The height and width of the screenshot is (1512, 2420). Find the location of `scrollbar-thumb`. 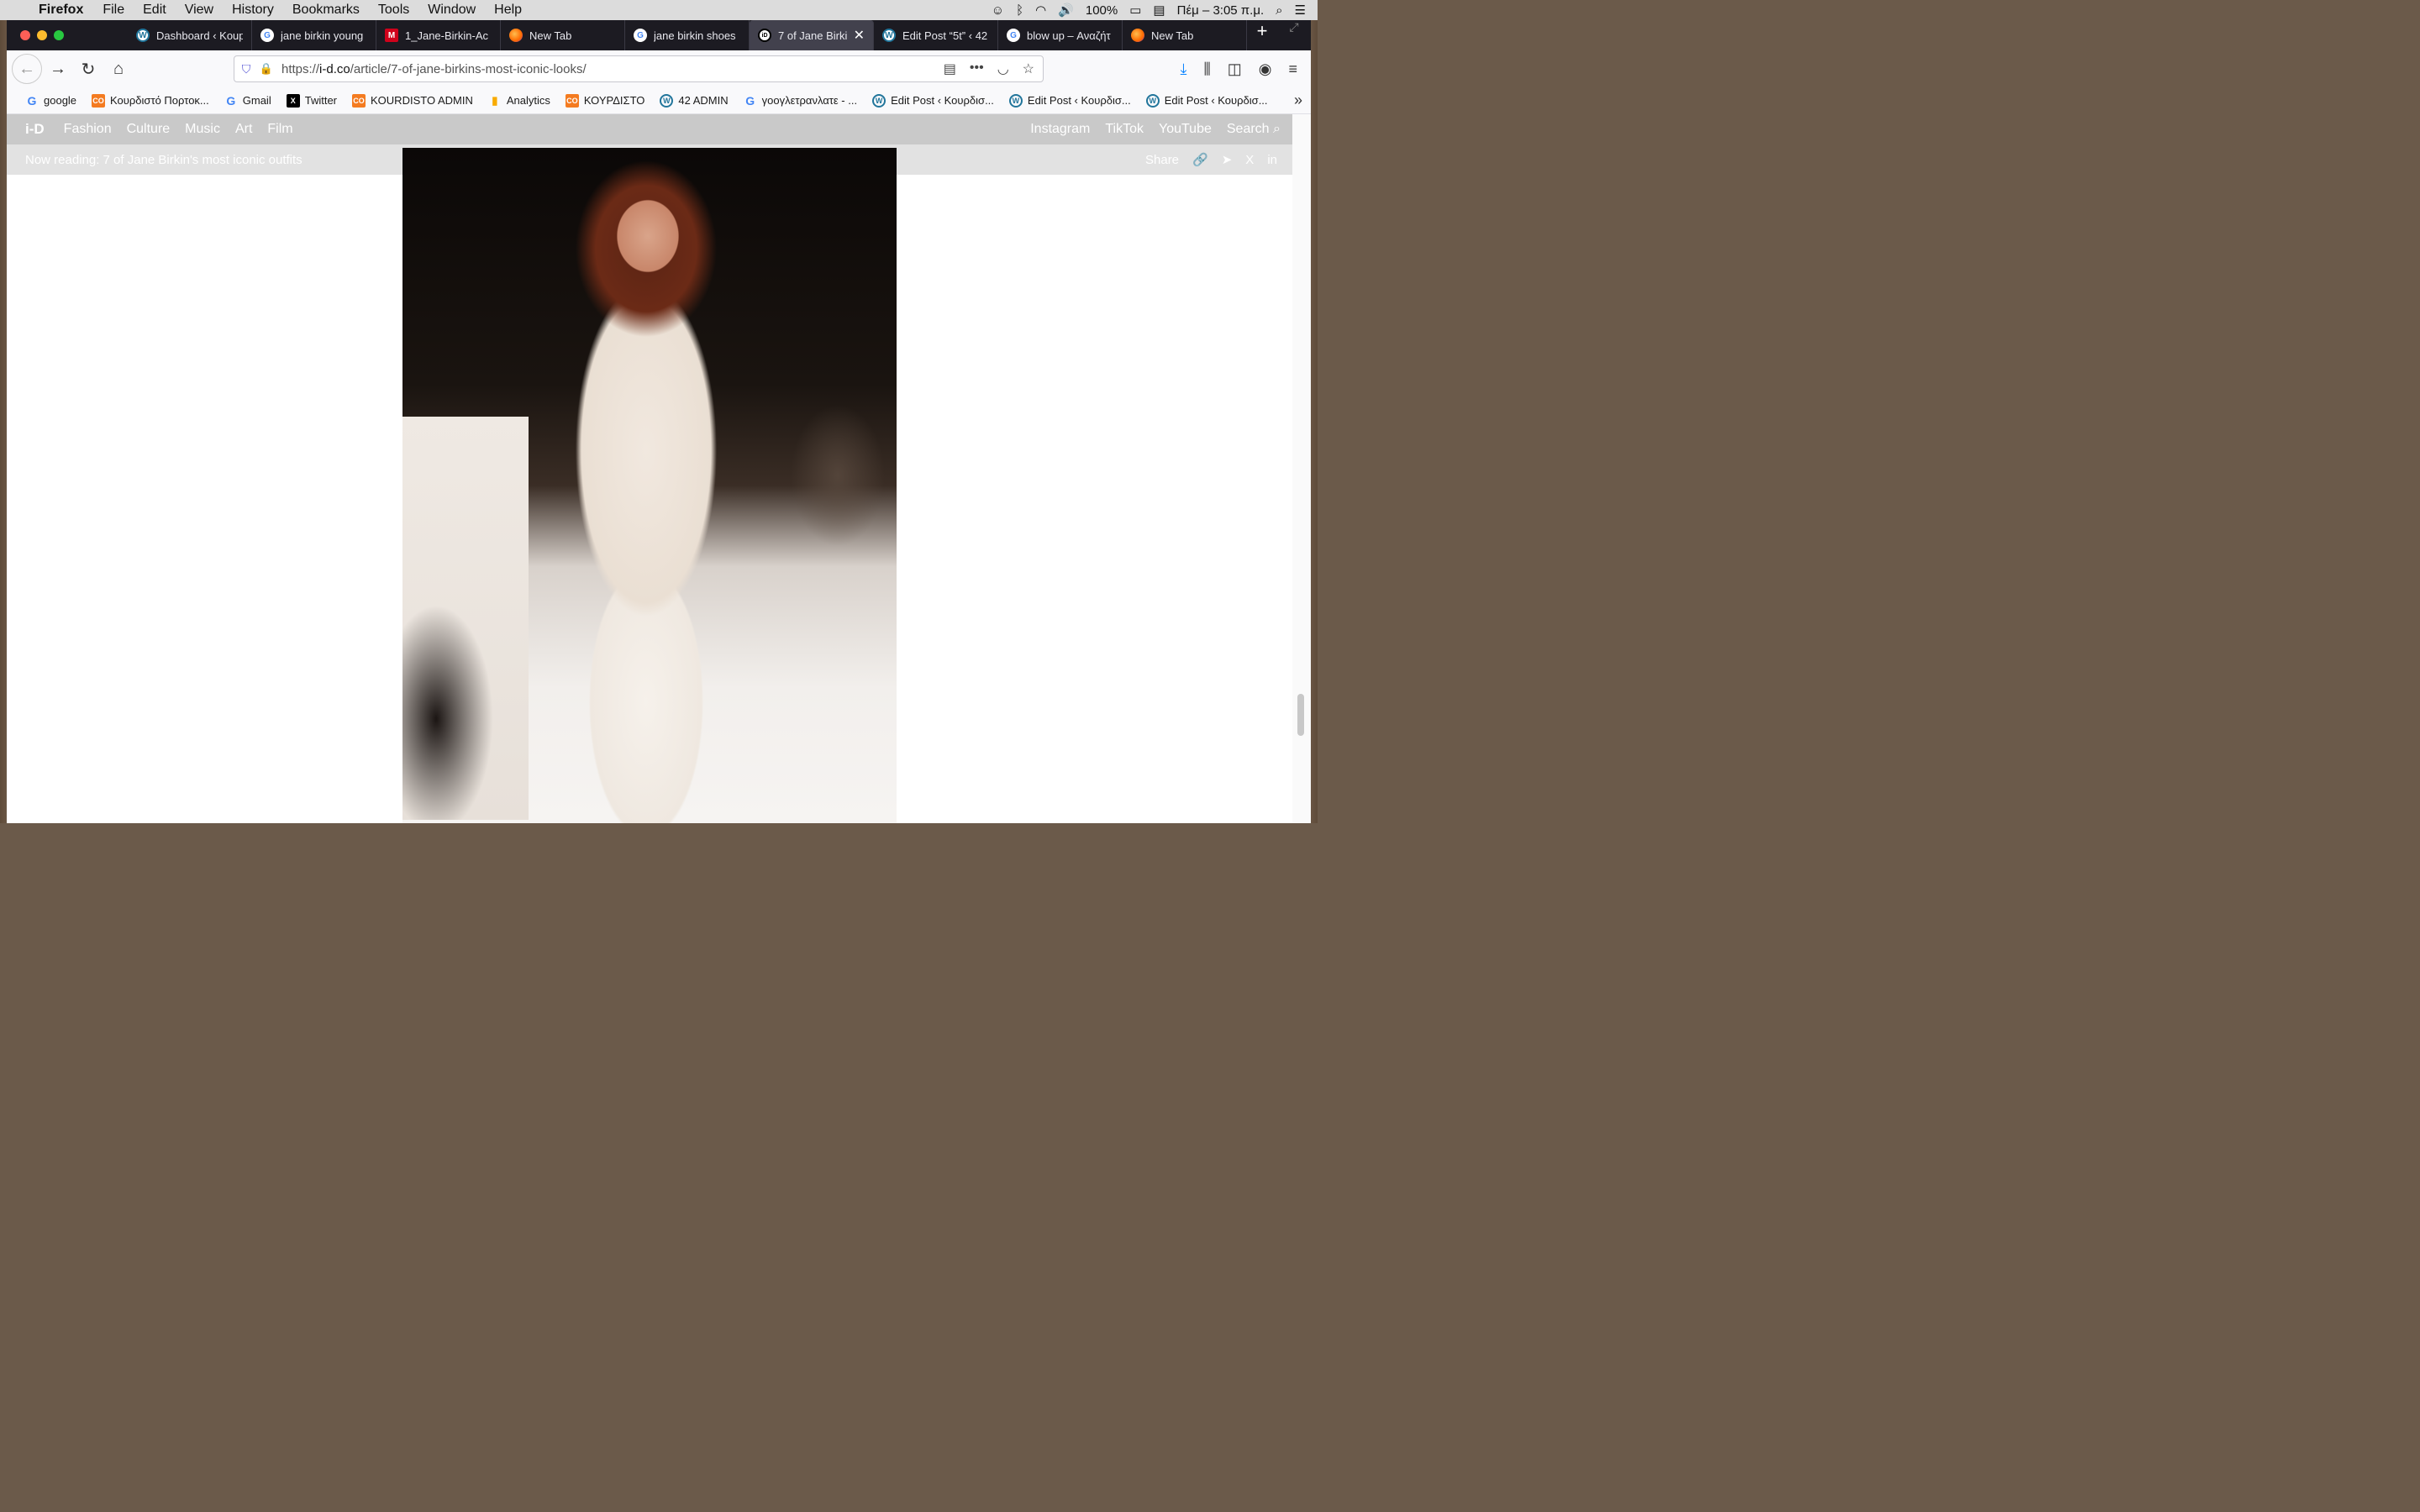

scrollbar-thumb is located at coordinates (1300, 715).